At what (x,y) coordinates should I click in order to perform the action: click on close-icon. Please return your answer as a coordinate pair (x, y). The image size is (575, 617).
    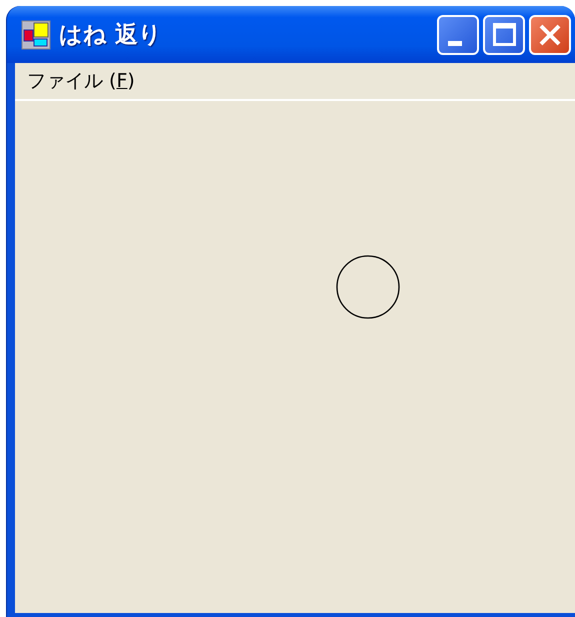
    Looking at the image, I should click on (550, 35).